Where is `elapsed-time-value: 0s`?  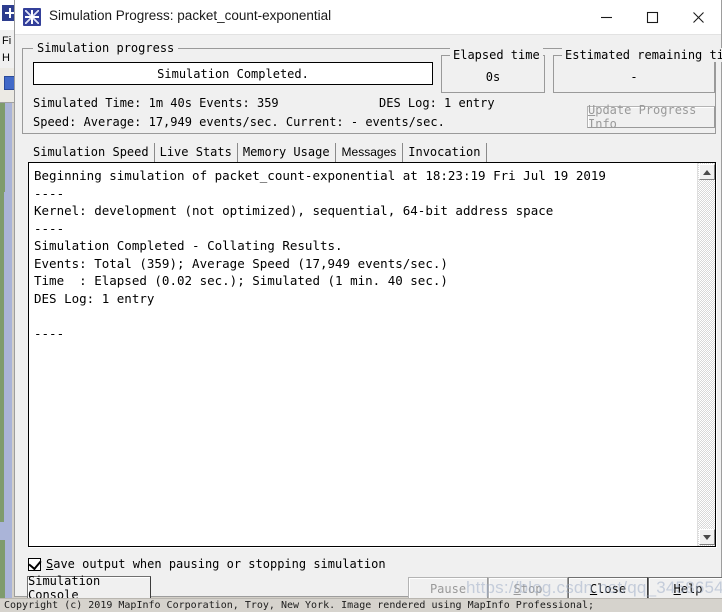
elapsed-time-value: 0s is located at coordinates (493, 77).